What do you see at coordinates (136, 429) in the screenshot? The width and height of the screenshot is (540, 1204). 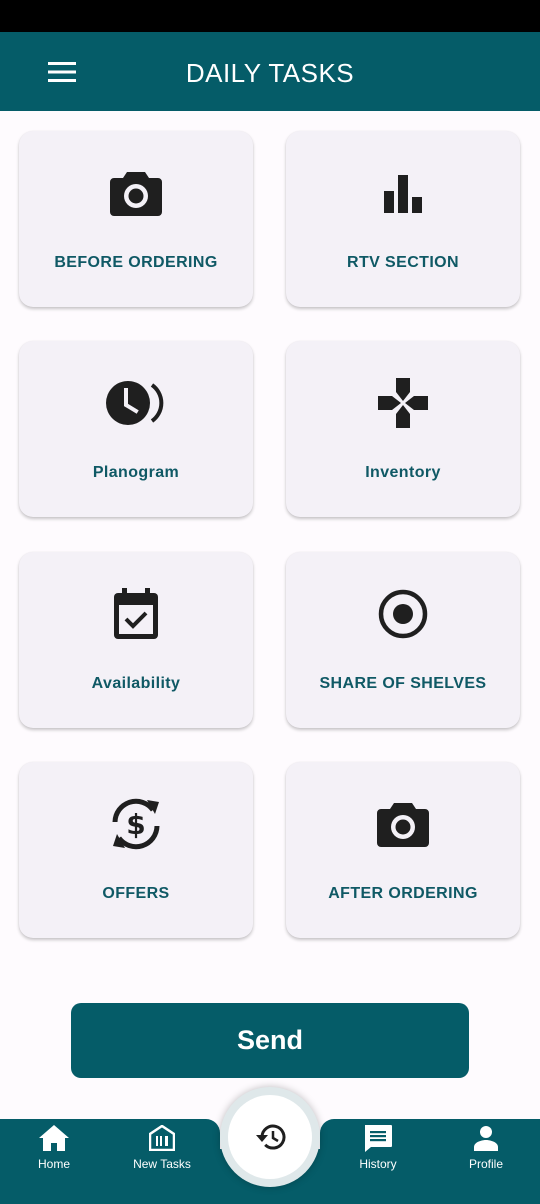 I see `task-card-planogram: Planogram` at bounding box center [136, 429].